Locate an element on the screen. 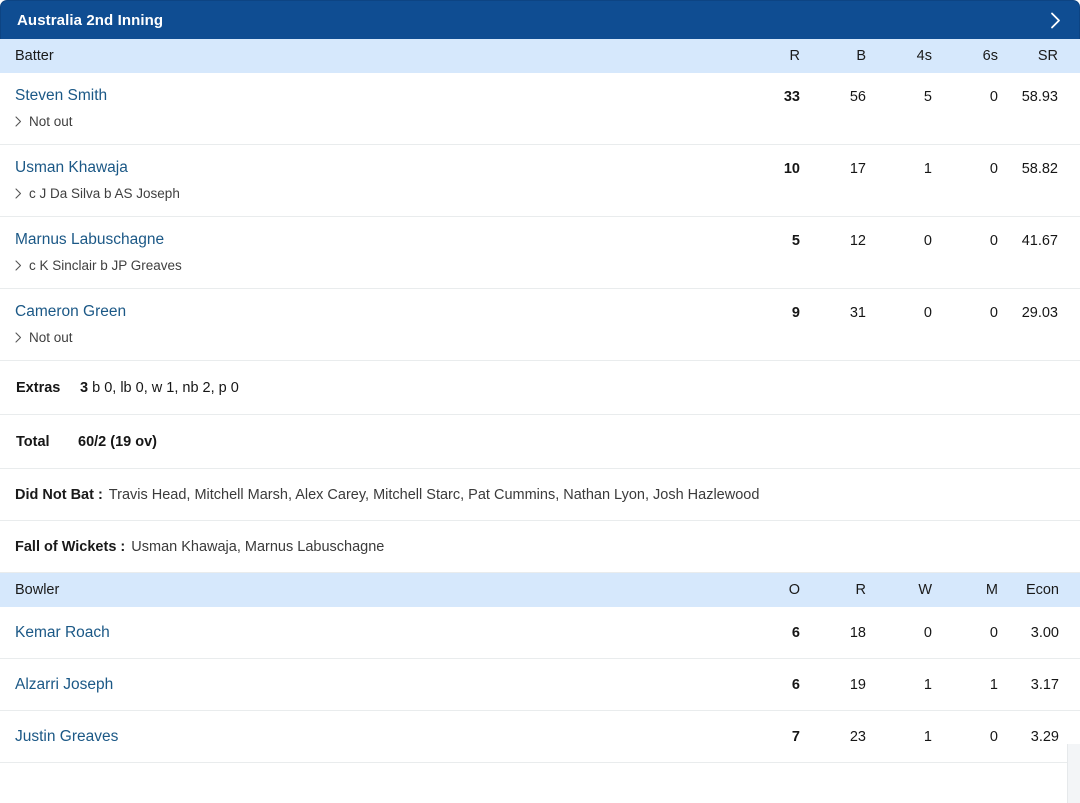 This screenshot has width=1080, height=803. table-row: Cameron Green Not out 9 31 0 0 29.03 is located at coordinates (540, 325).